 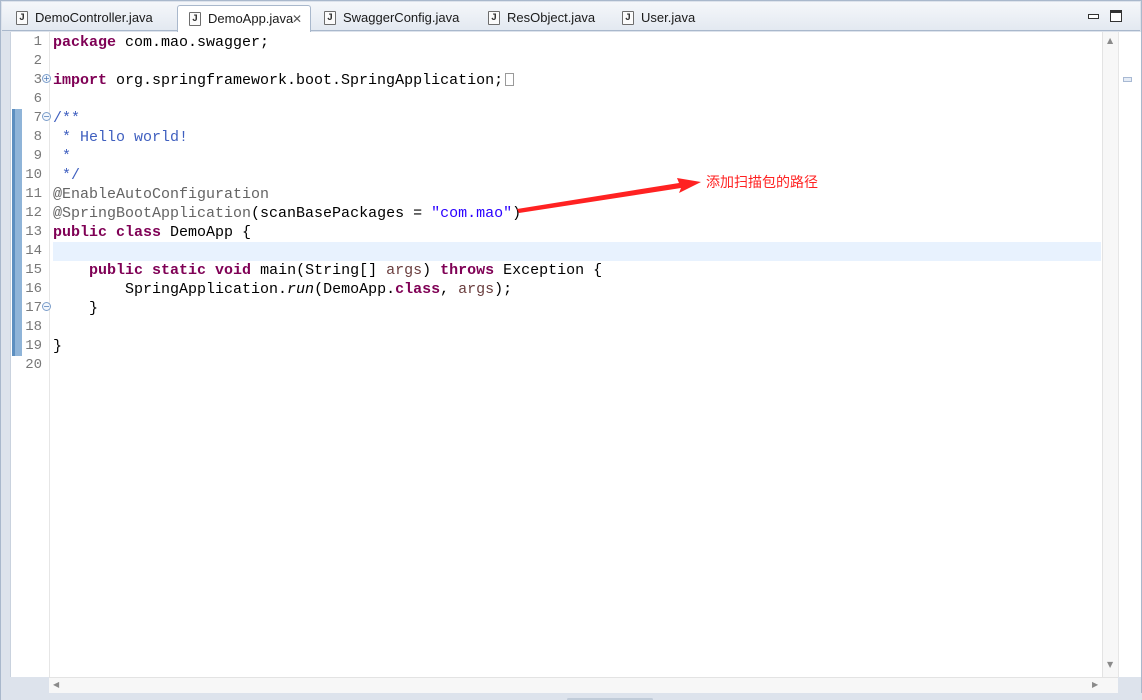 I want to click on horizontal-scrollbar: ◀ ▶, so click(x=583, y=685).